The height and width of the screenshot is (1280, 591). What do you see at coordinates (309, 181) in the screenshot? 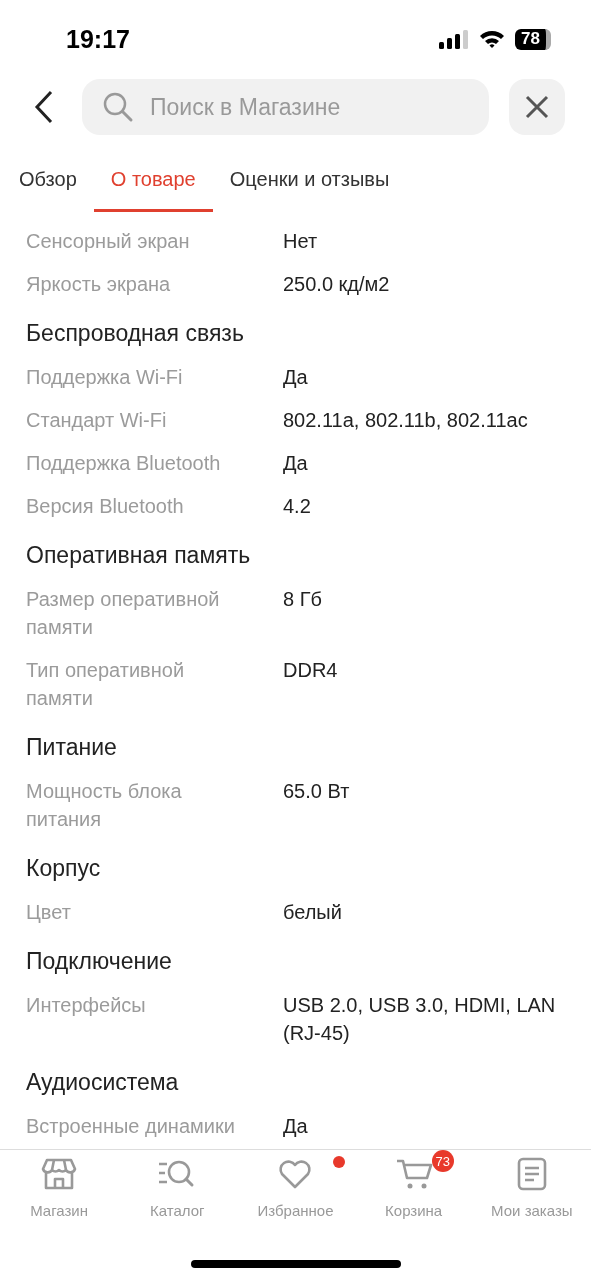
I see `tab: Оценки и отзывы` at bounding box center [309, 181].